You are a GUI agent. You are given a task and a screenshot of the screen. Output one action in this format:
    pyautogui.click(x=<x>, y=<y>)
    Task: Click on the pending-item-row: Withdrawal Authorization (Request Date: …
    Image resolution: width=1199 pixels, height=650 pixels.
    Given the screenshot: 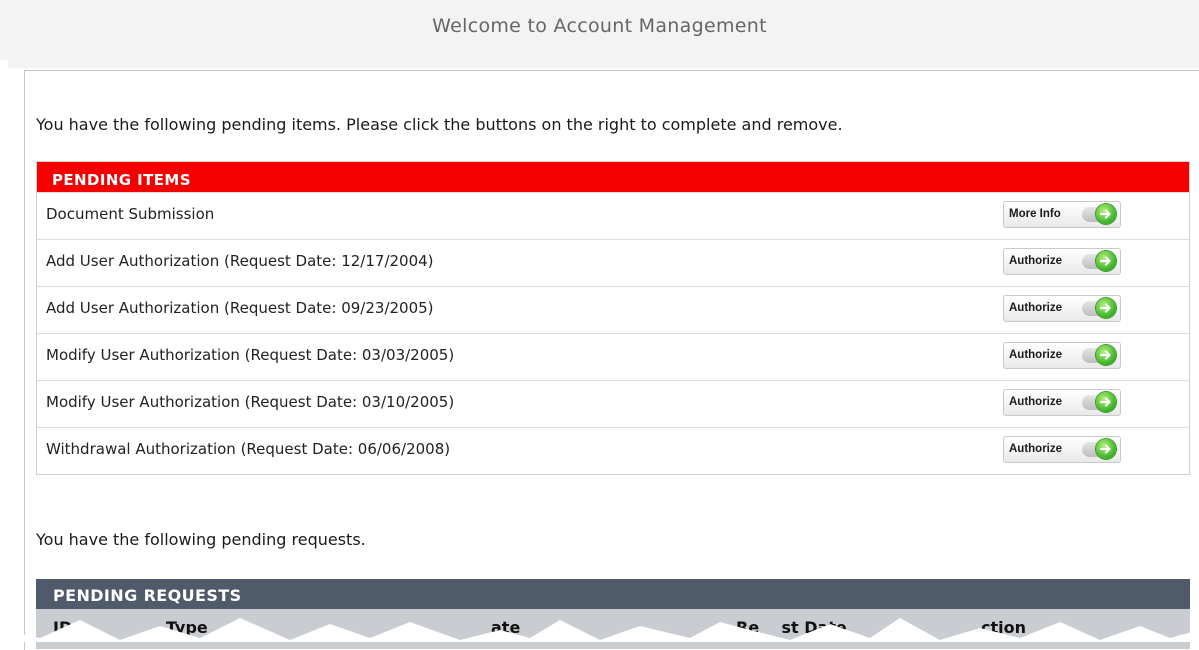 What is the action you would take?
    pyautogui.click(x=613, y=450)
    